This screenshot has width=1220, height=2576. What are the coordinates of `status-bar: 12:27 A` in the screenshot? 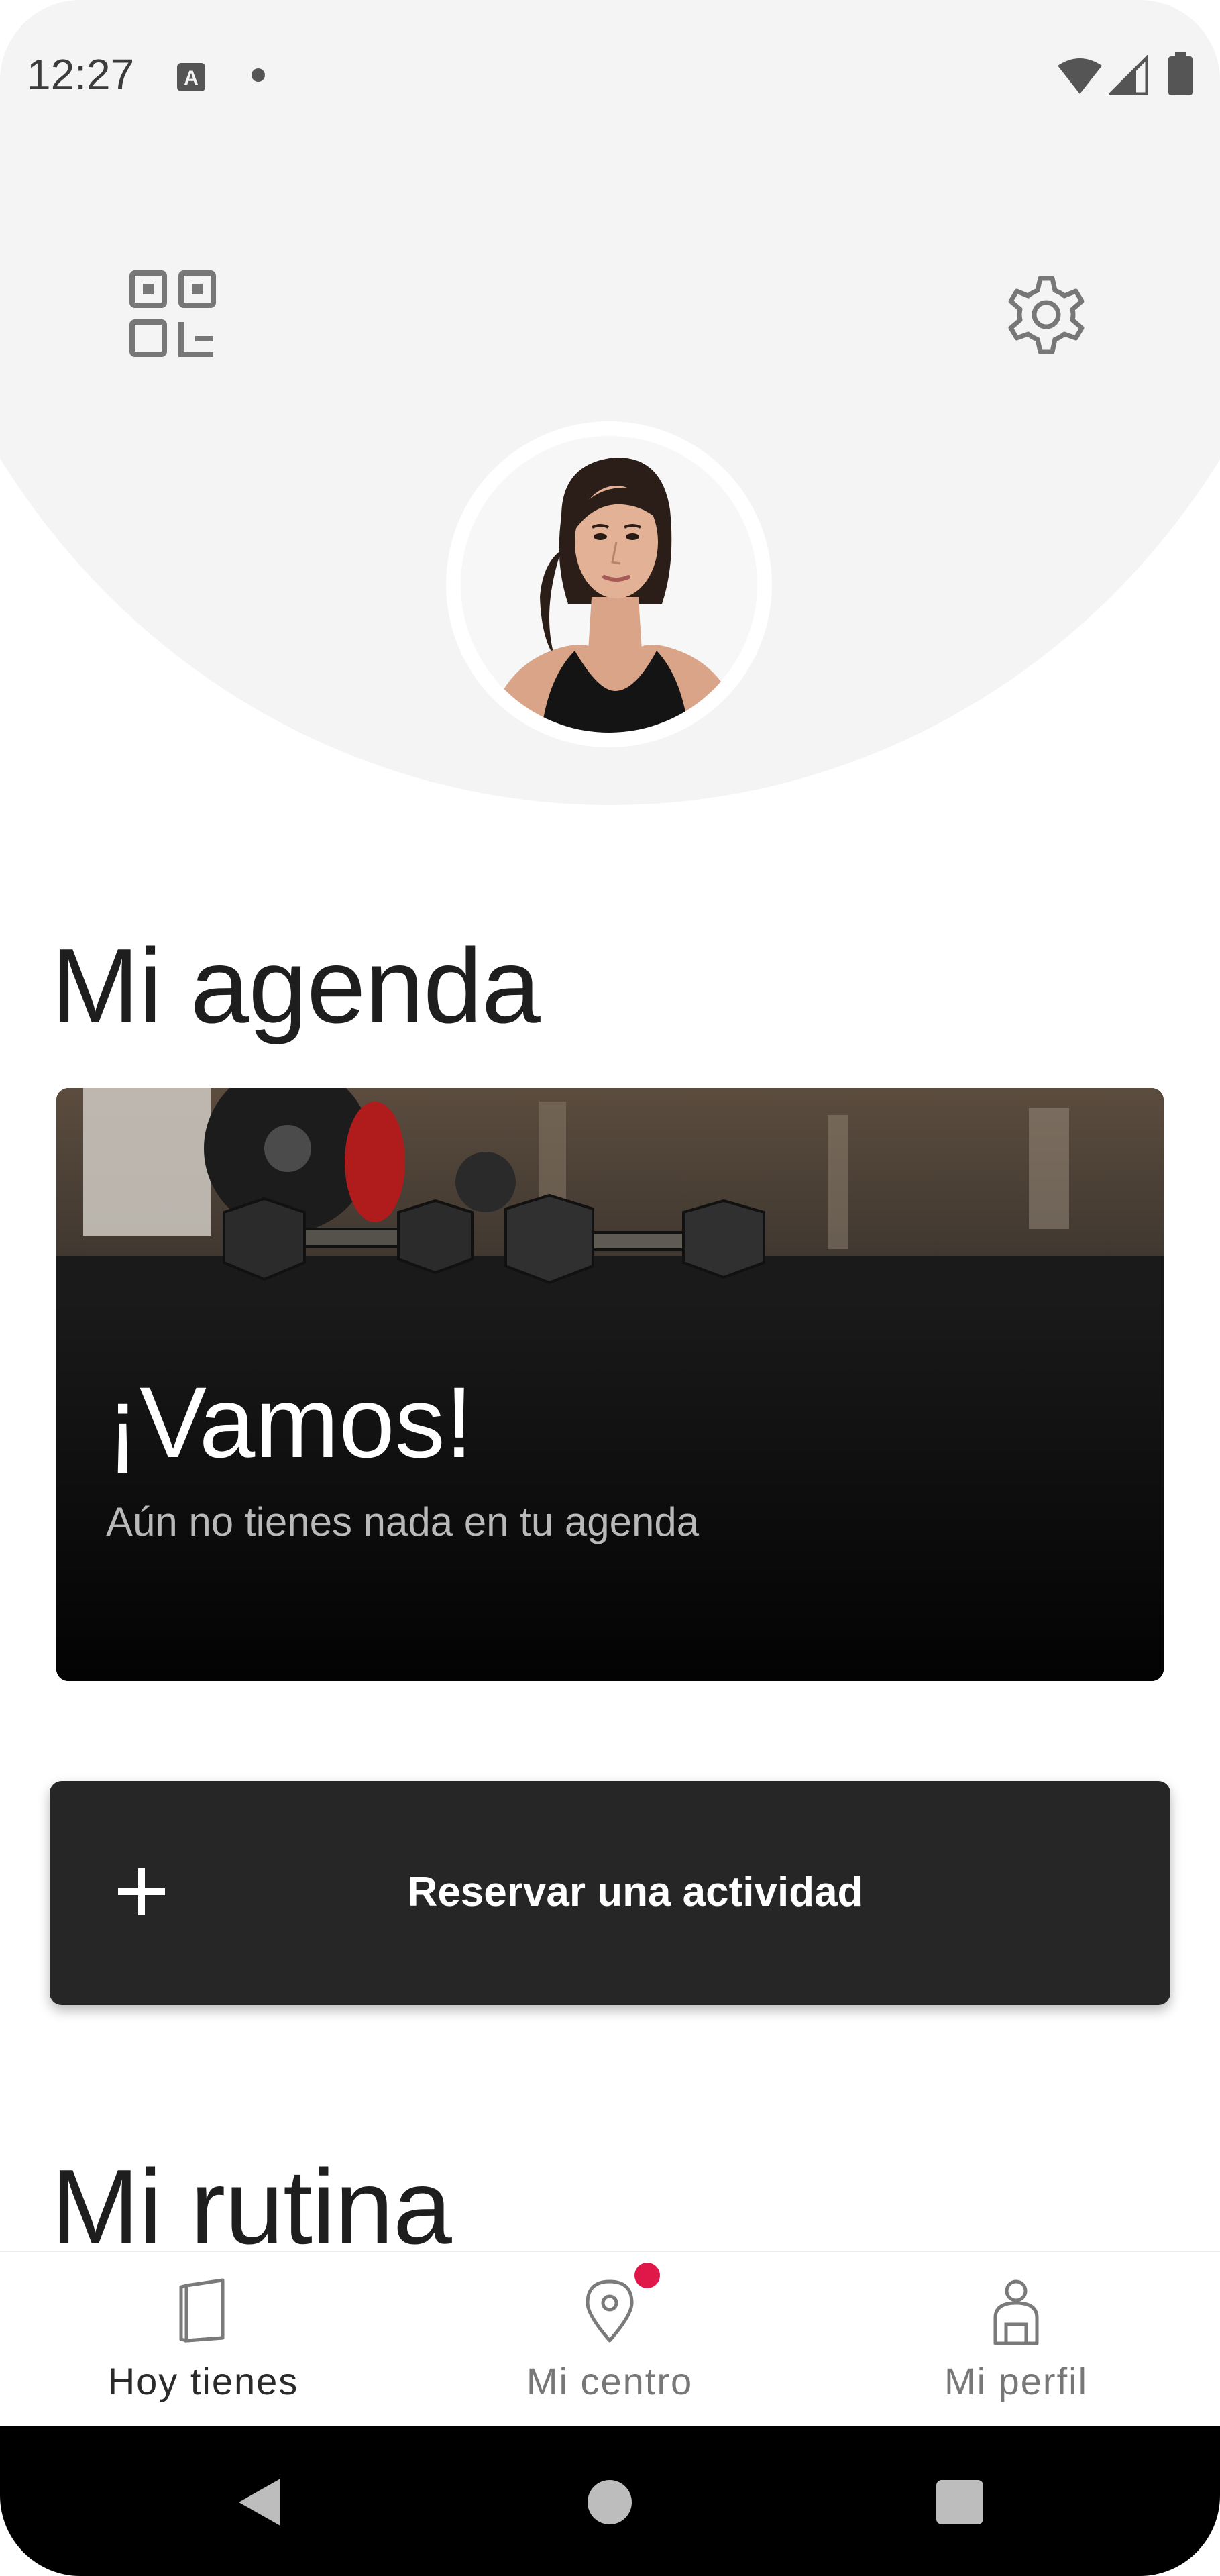 It's located at (610, 77).